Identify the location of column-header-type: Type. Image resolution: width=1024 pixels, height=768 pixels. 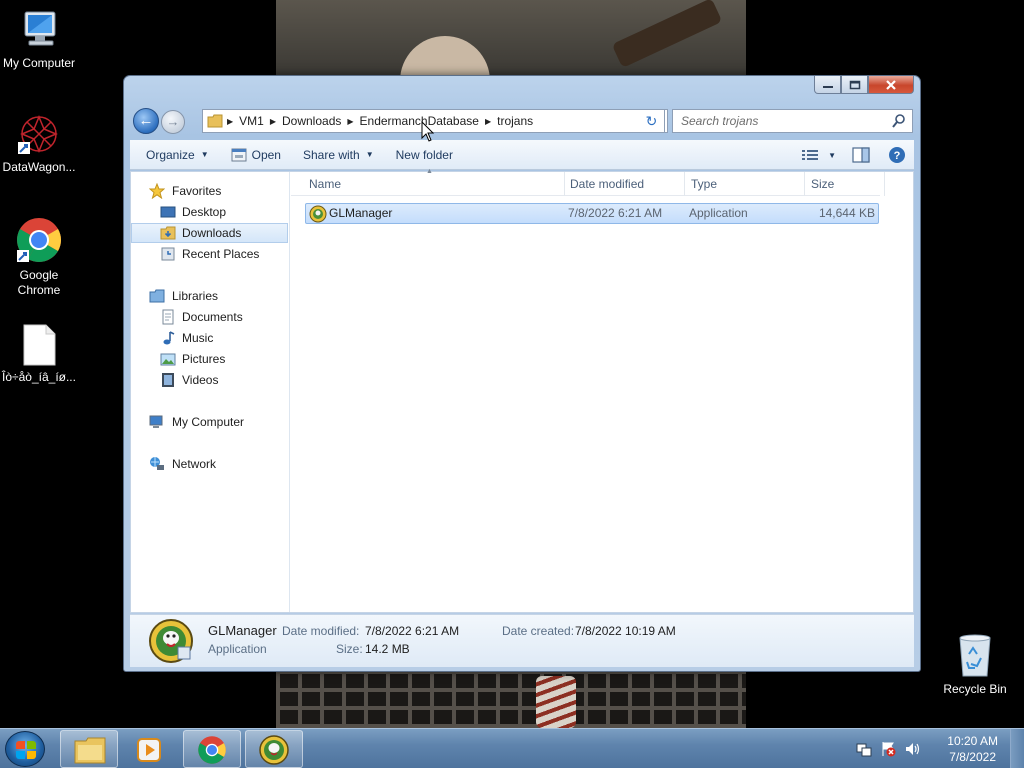
(745, 184).